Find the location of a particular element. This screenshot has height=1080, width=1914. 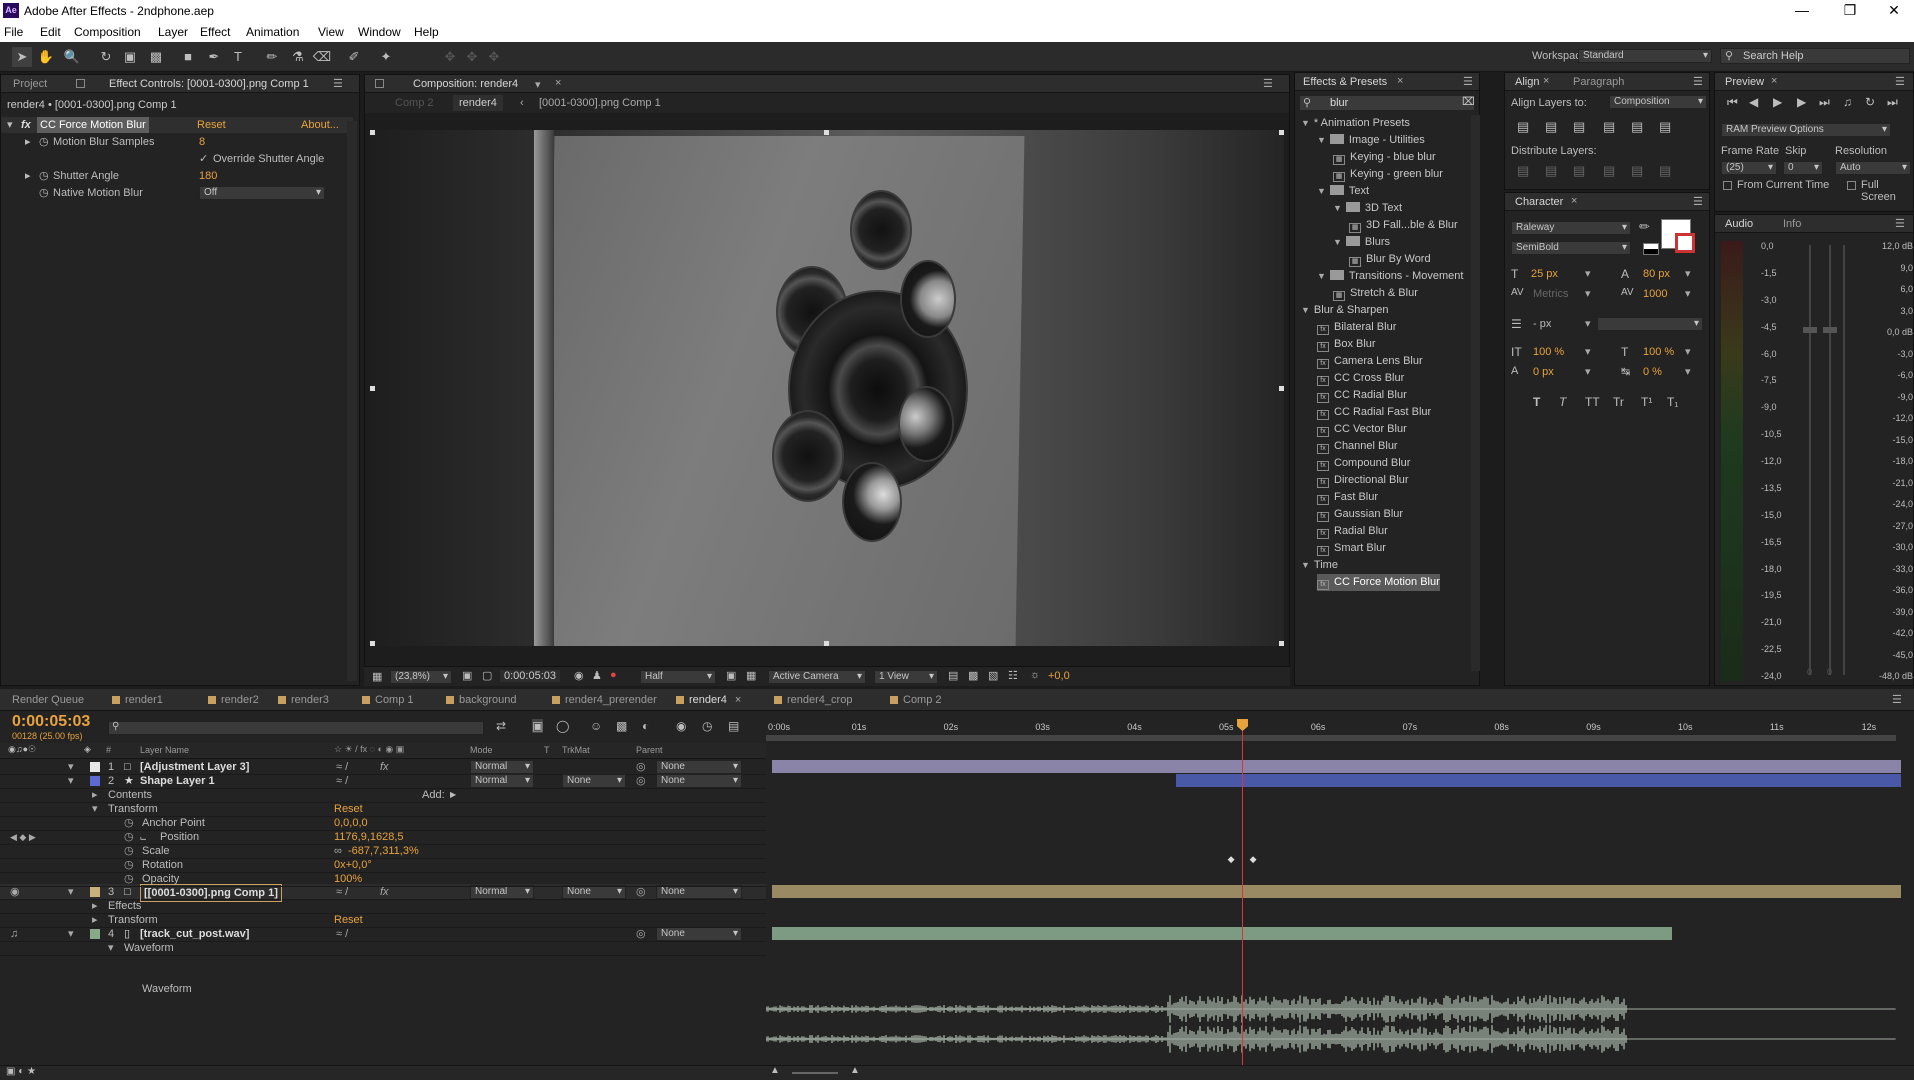

motion-blur-icon: ◐ is located at coordinates (645, 726).